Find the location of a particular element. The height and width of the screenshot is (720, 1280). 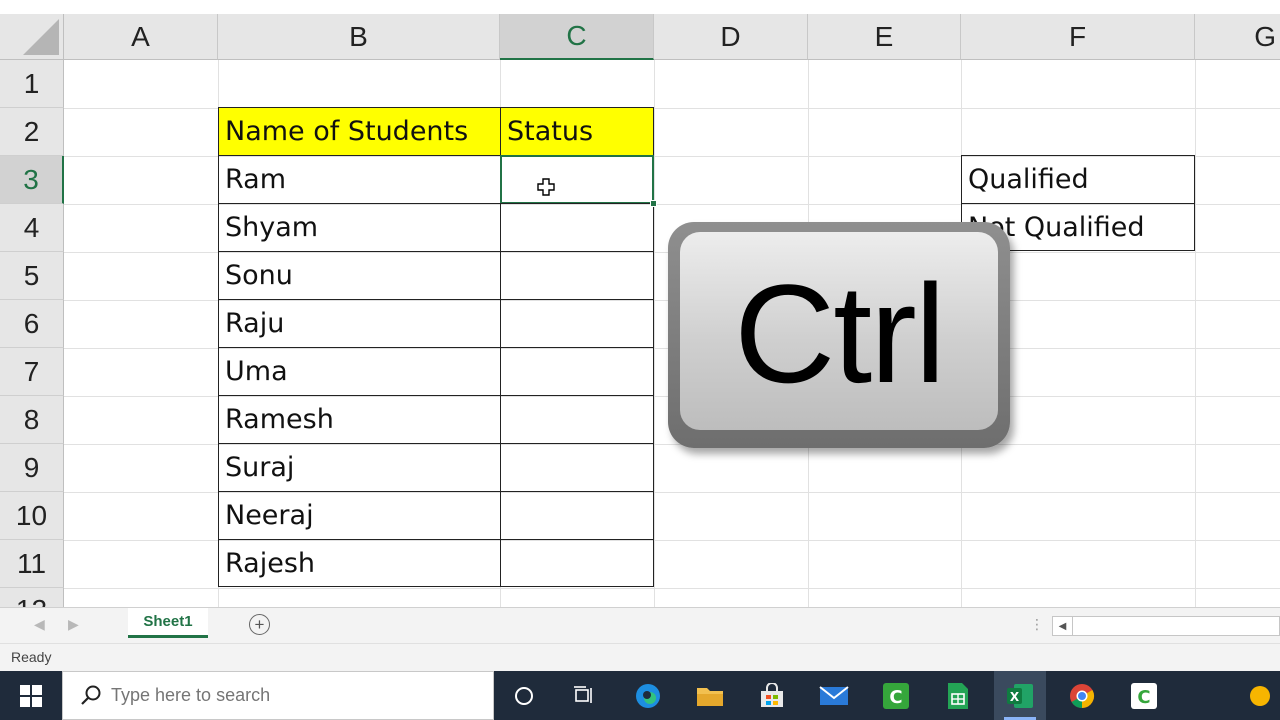

cell-c8 is located at coordinates (577, 419).